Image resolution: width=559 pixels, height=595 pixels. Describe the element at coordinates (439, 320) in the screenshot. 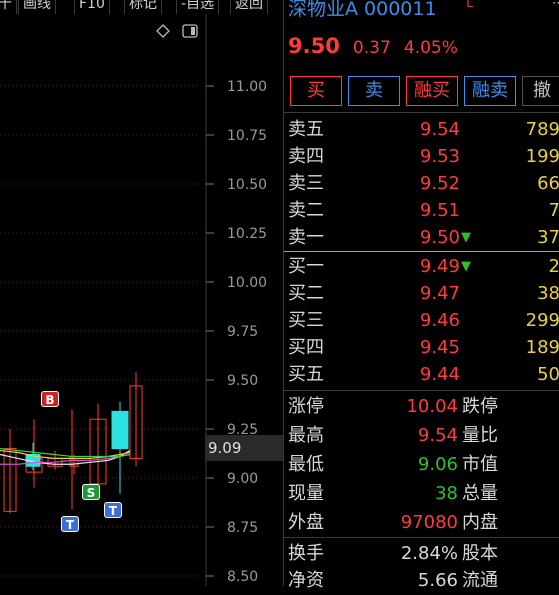

I see `ob-price: 9.46` at that location.